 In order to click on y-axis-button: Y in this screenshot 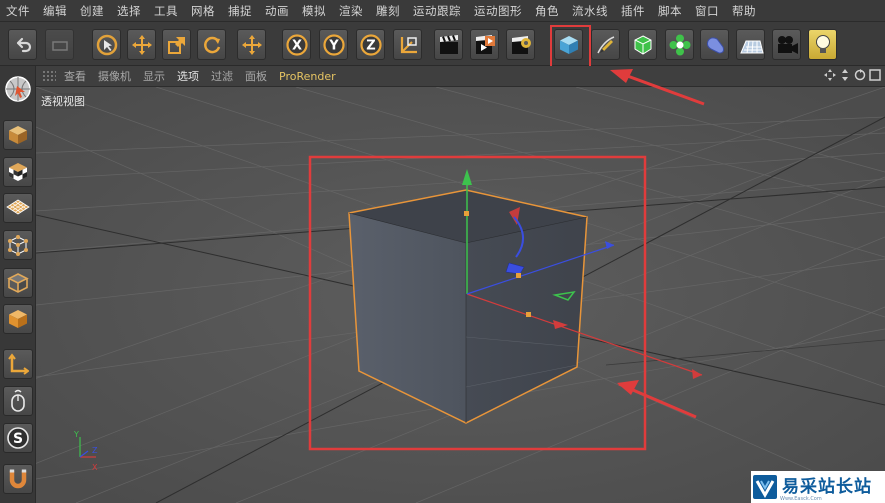, I will do `click(333, 44)`.